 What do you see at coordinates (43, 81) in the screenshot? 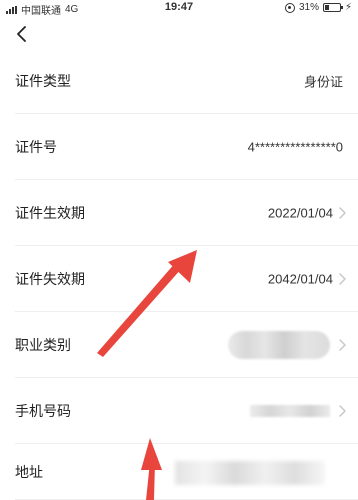
I see `id-type-label: 证件类型` at bounding box center [43, 81].